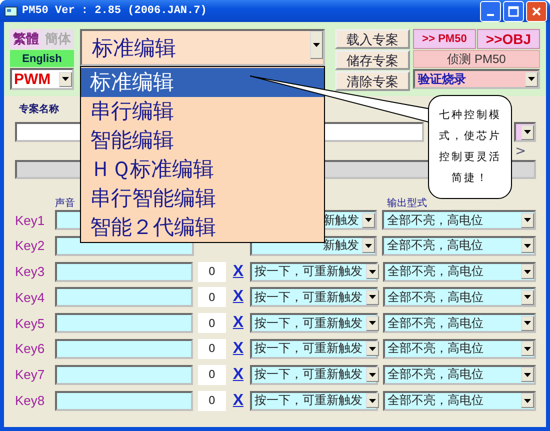 The width and height of the screenshot is (550, 431). I want to click on key-label: Key2, so click(30, 246).